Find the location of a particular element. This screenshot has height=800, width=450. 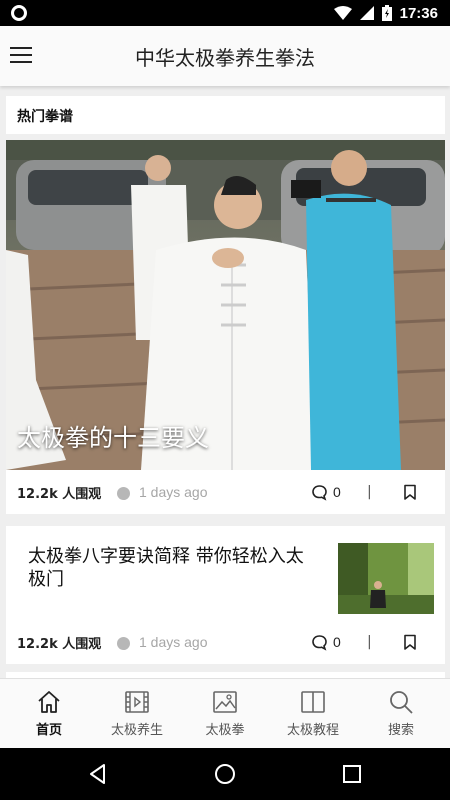

featured-meta: 12.2k 人围观 1 days ago 0 | is located at coordinates (225, 492).